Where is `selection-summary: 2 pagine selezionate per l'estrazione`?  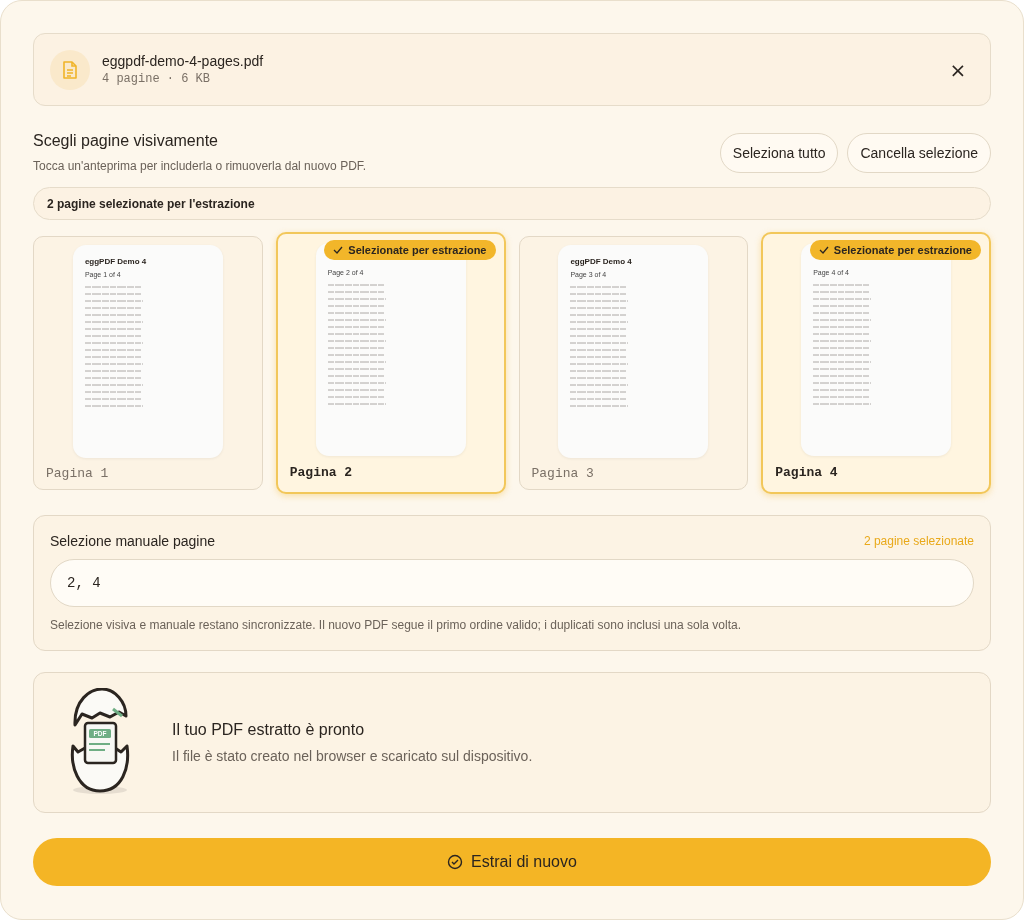
selection-summary: 2 pagine selezionate per l'estrazione is located at coordinates (512, 203).